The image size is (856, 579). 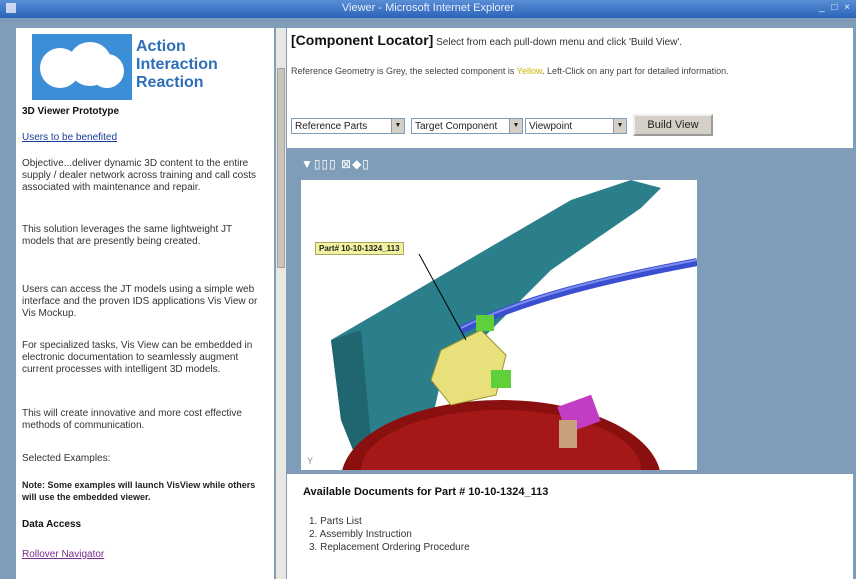 I want to click on document-item: 3. Replacement Ordering Procedure, so click(x=389, y=547).